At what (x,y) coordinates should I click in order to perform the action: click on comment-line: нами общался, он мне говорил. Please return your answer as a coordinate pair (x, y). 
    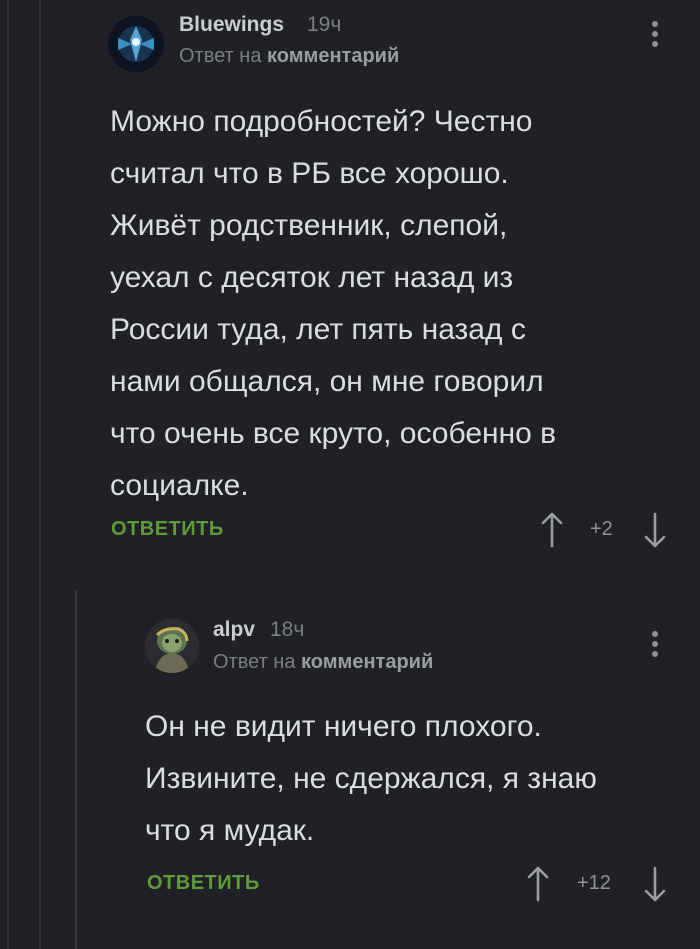
    Looking at the image, I should click on (327, 381).